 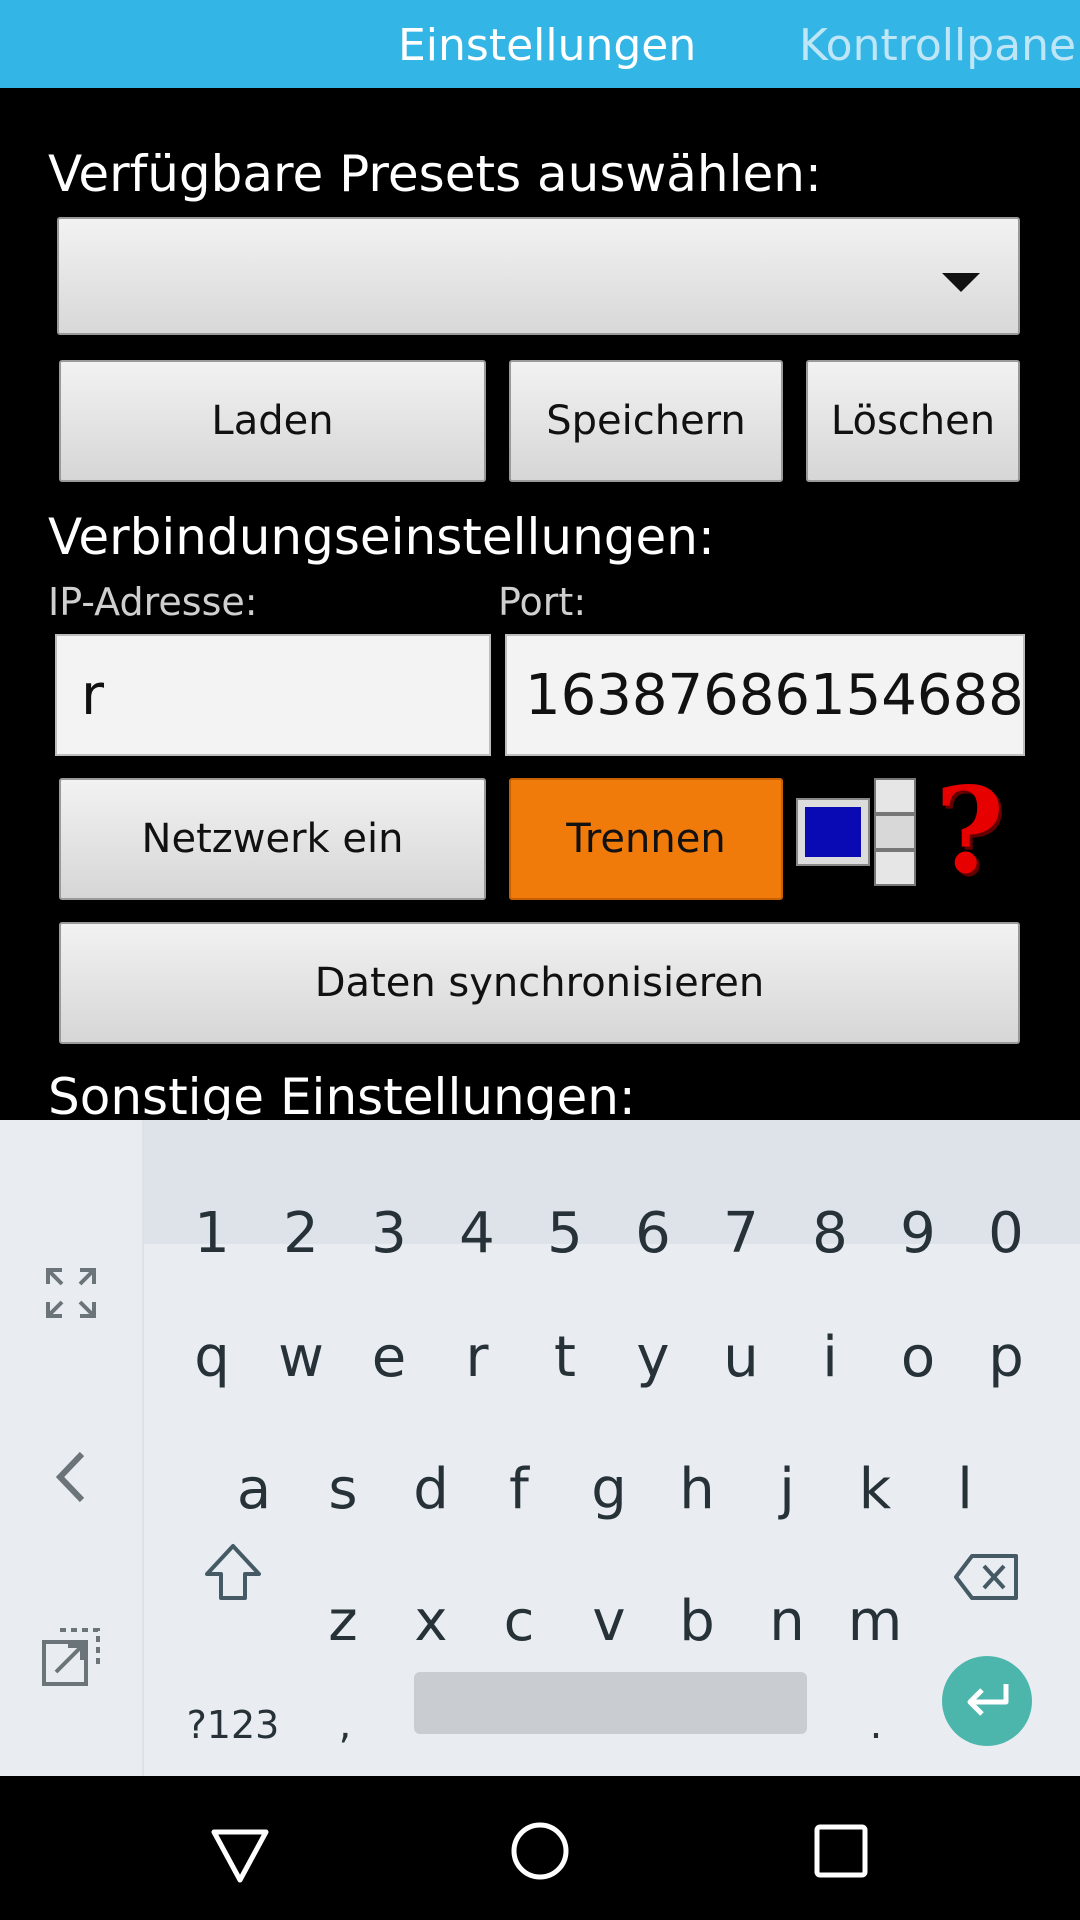 I want to click on back-nav-icon, so click(x=240, y=1856).